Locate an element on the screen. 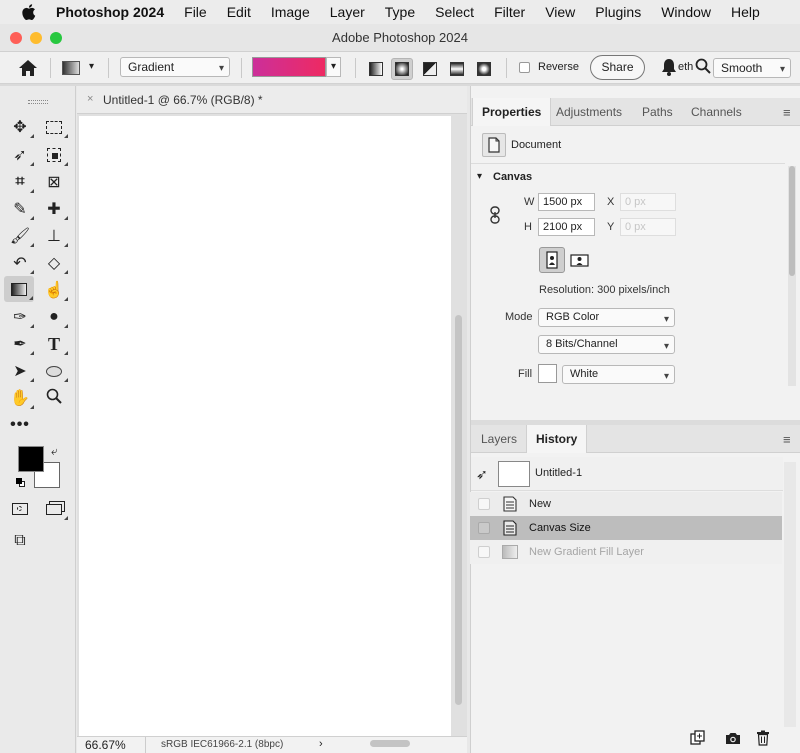 This screenshot has width=800, height=753. menu-help: Help is located at coordinates (745, 12).